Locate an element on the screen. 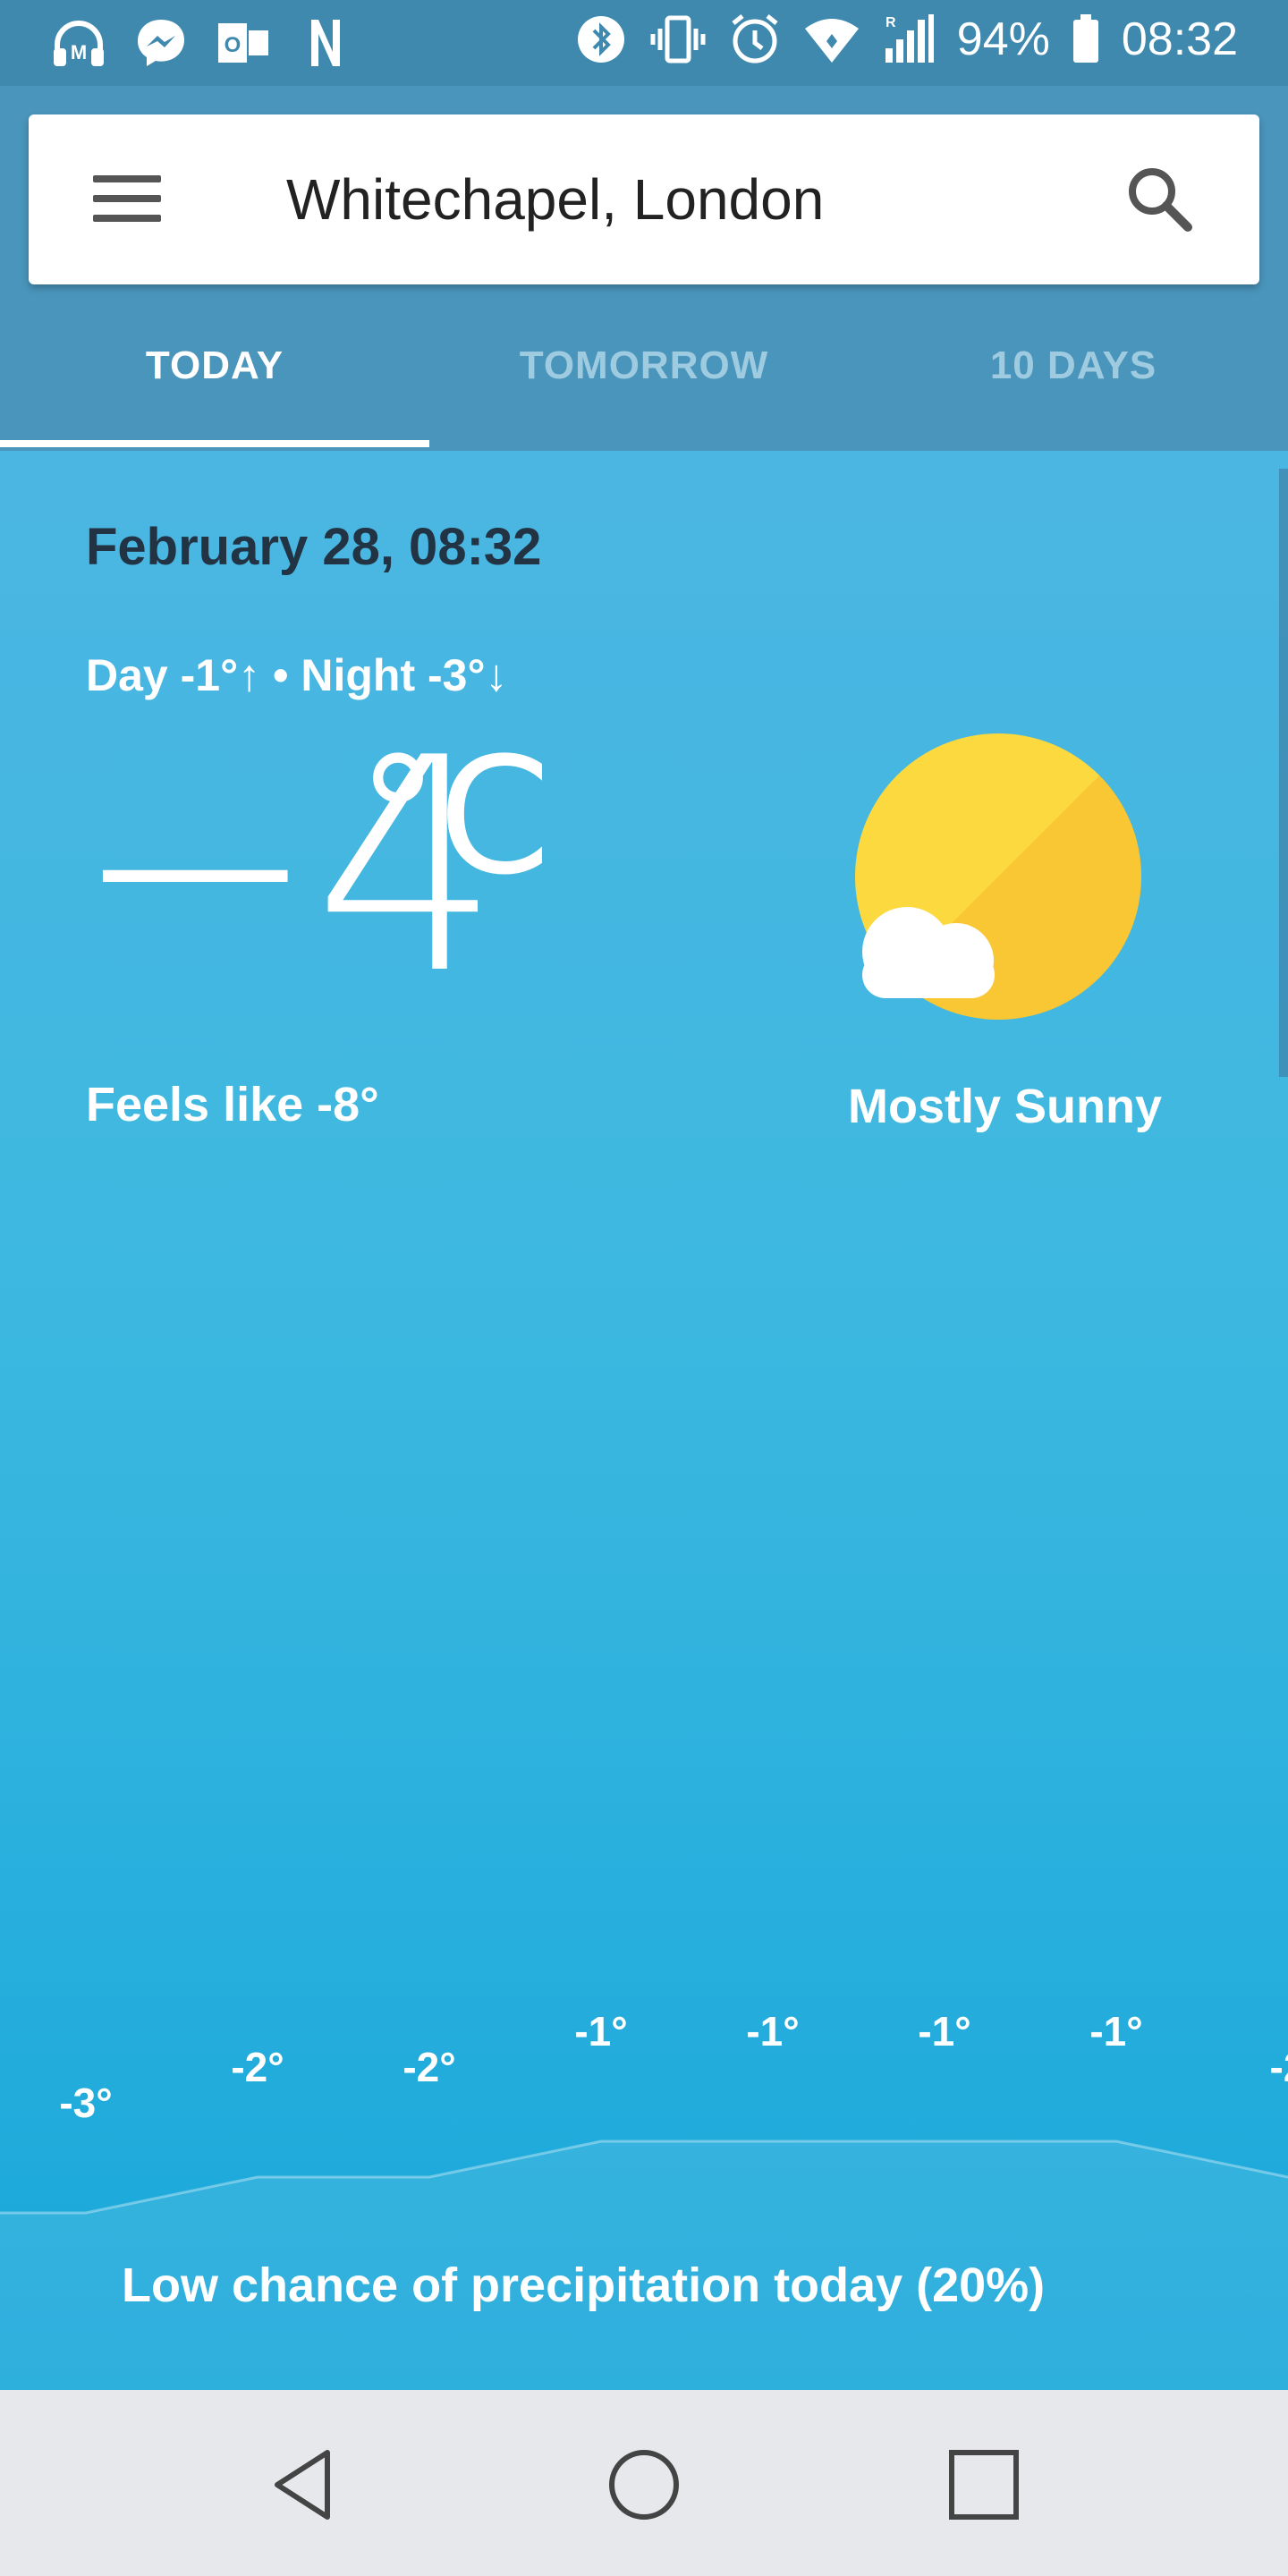 The image size is (1288, 2576). alarm-icon is located at coordinates (755, 39).